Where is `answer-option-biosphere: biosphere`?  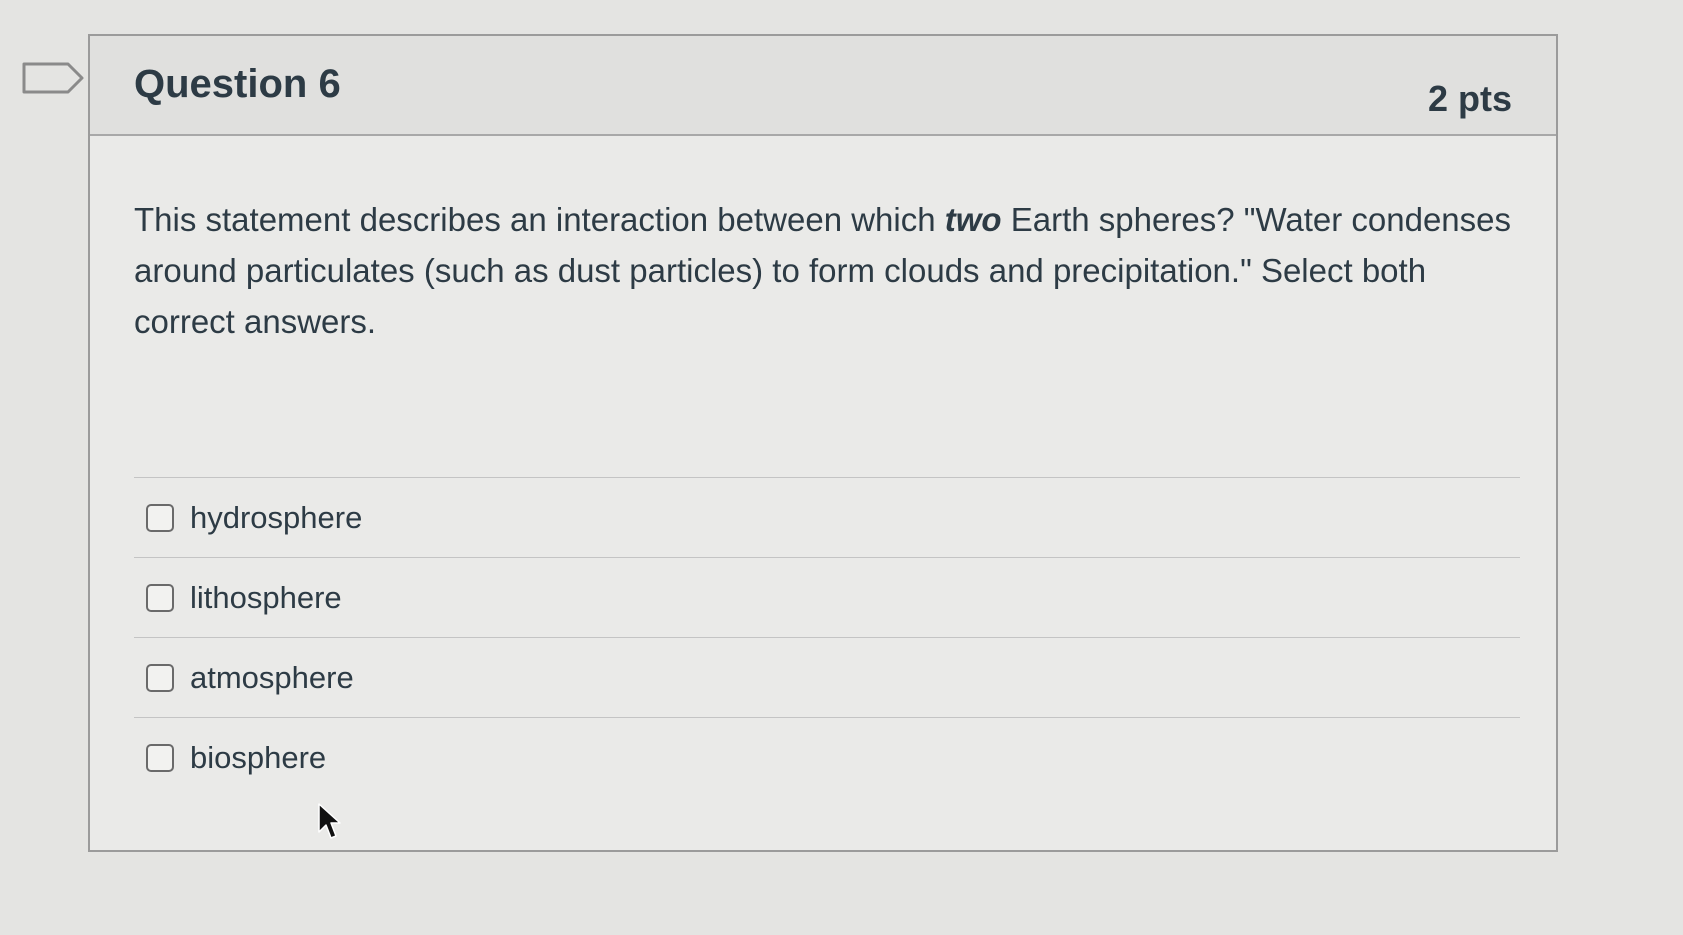 answer-option-biosphere: biosphere is located at coordinates (827, 758).